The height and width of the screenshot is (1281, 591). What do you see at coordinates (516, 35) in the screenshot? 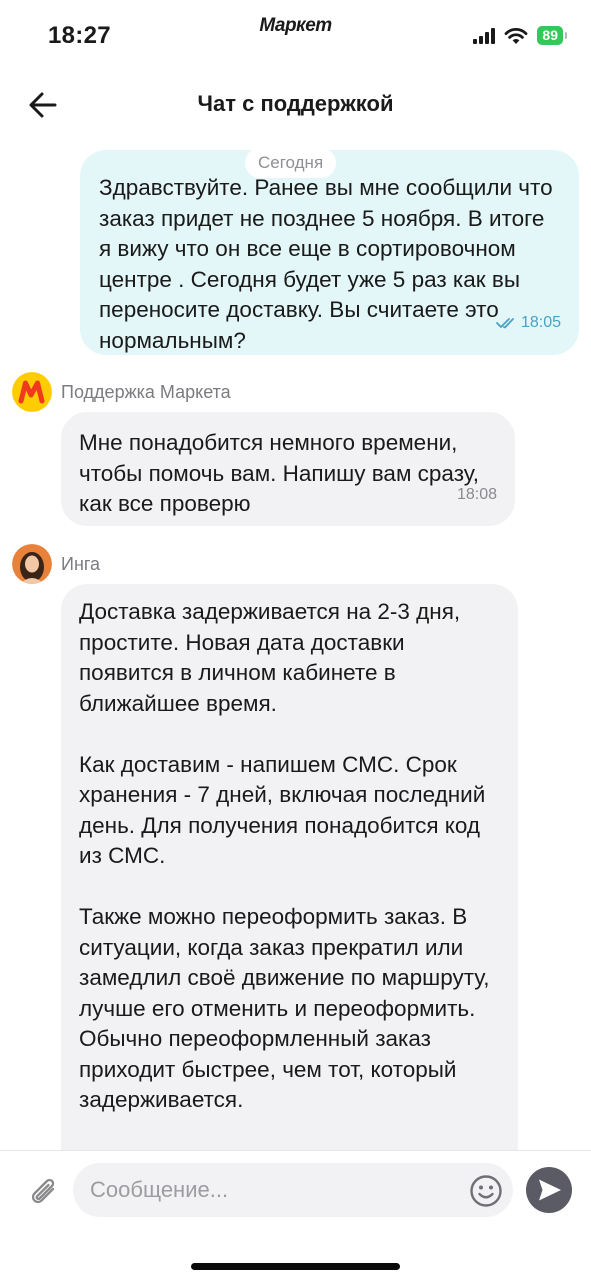
I see `wifi-icon` at bounding box center [516, 35].